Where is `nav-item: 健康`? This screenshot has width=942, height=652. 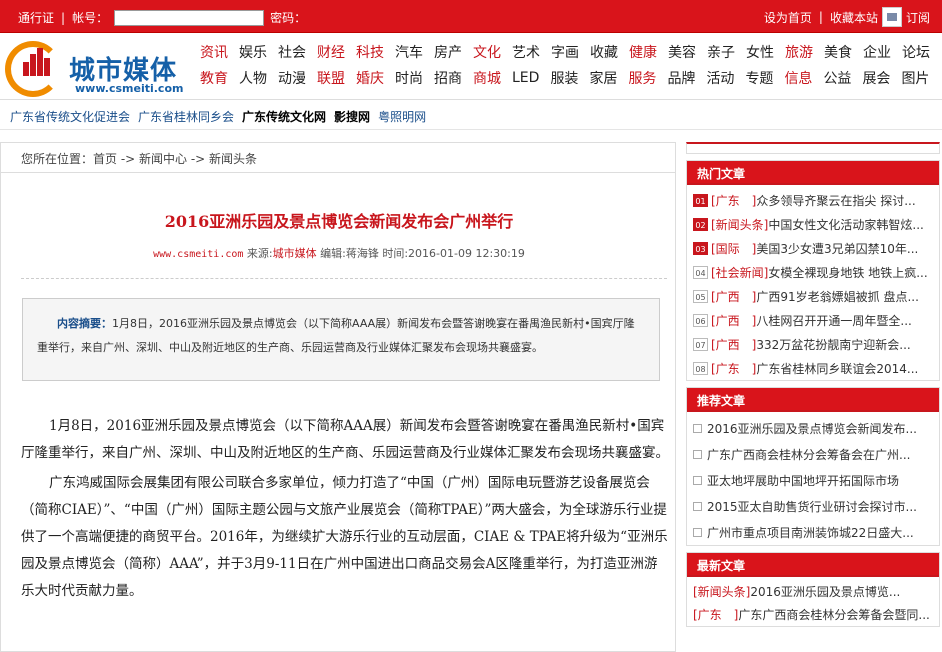 nav-item: 健康 is located at coordinates (643, 52).